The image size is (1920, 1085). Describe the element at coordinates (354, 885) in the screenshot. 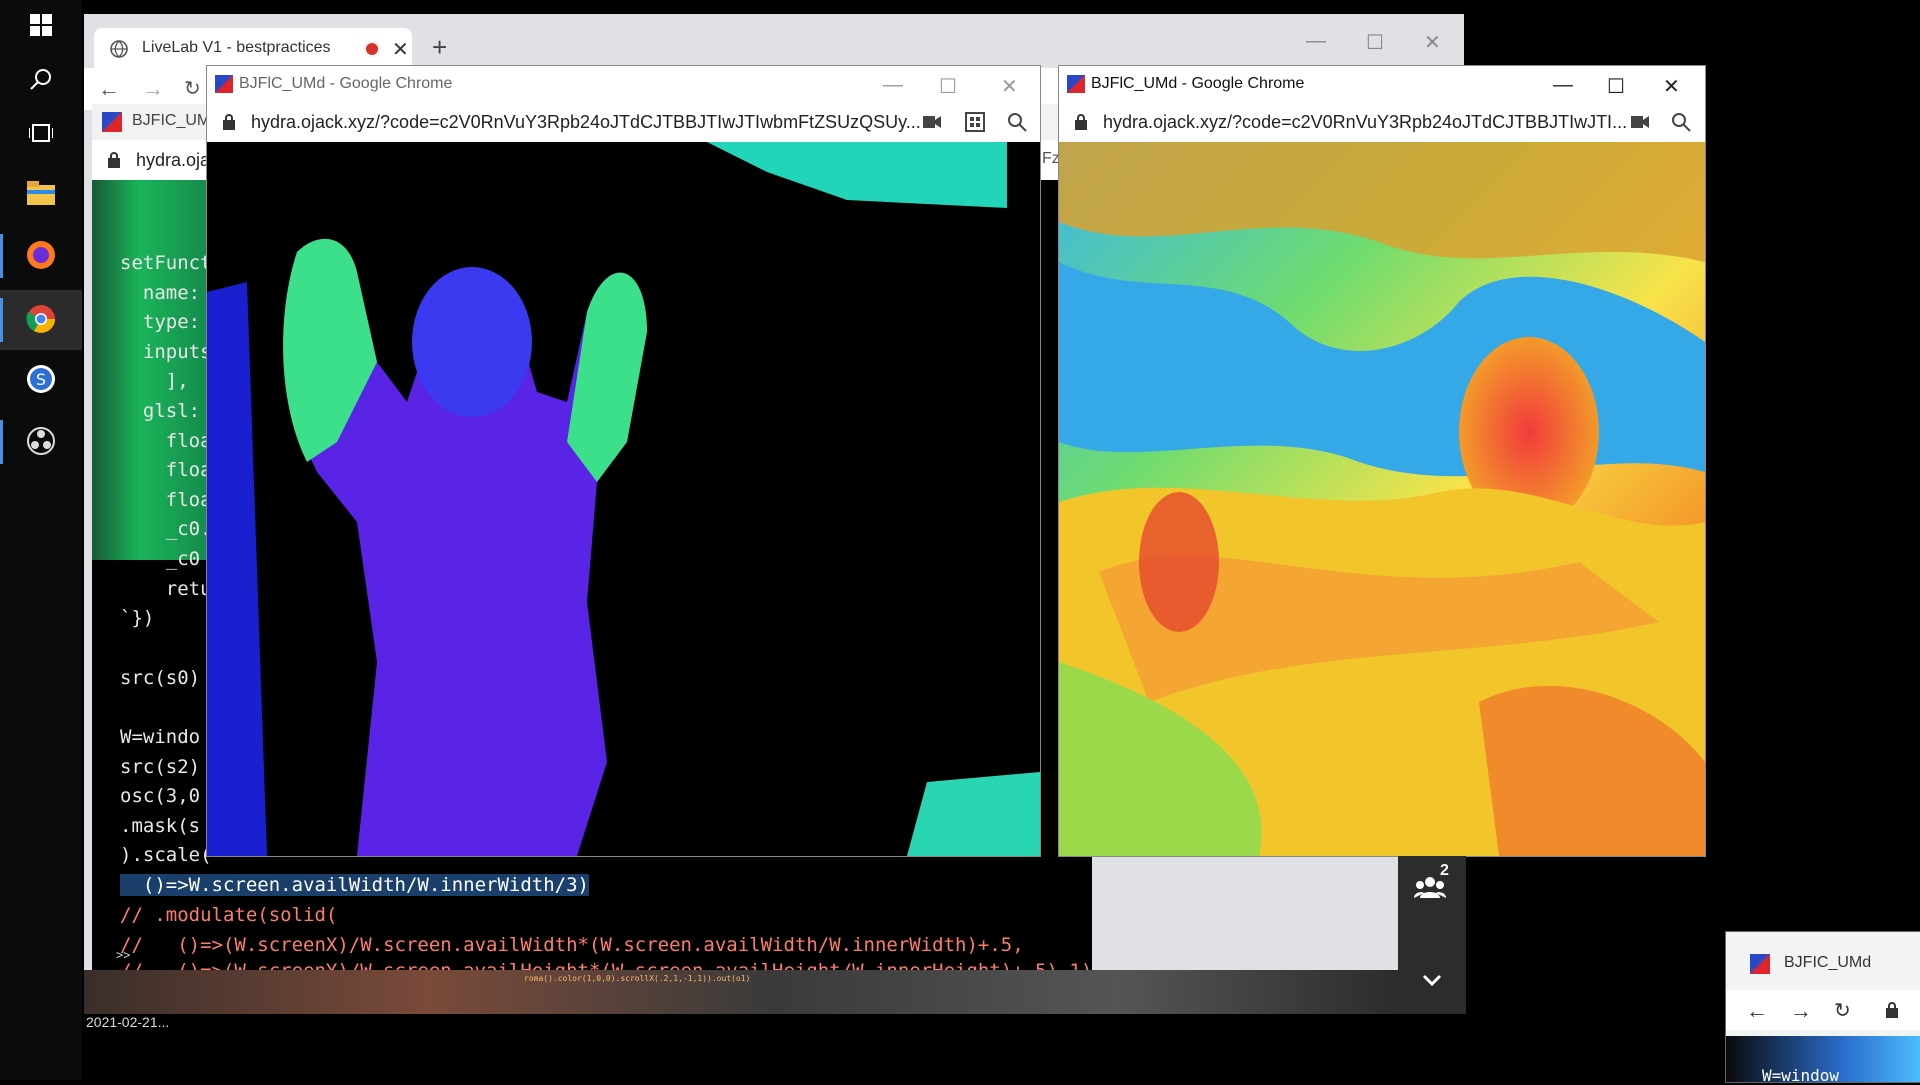

I see `code-line-highlighted: ()=>W.screen.availWidth/W.innerWidth/3)` at that location.